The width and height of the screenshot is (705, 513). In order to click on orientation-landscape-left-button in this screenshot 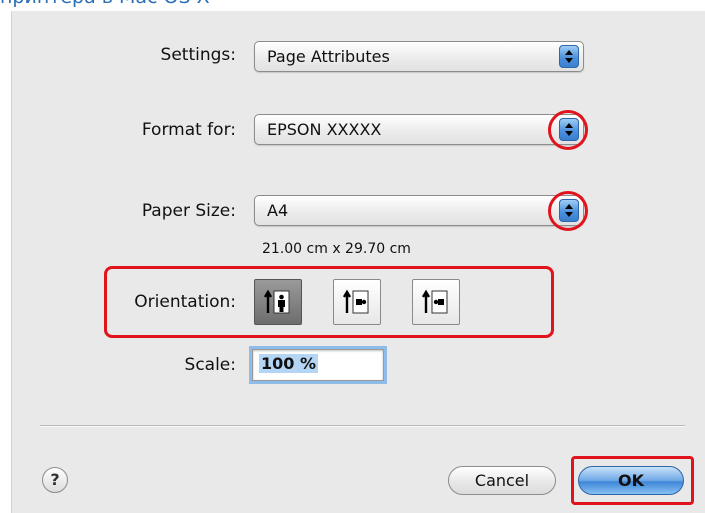, I will do `click(357, 302)`.